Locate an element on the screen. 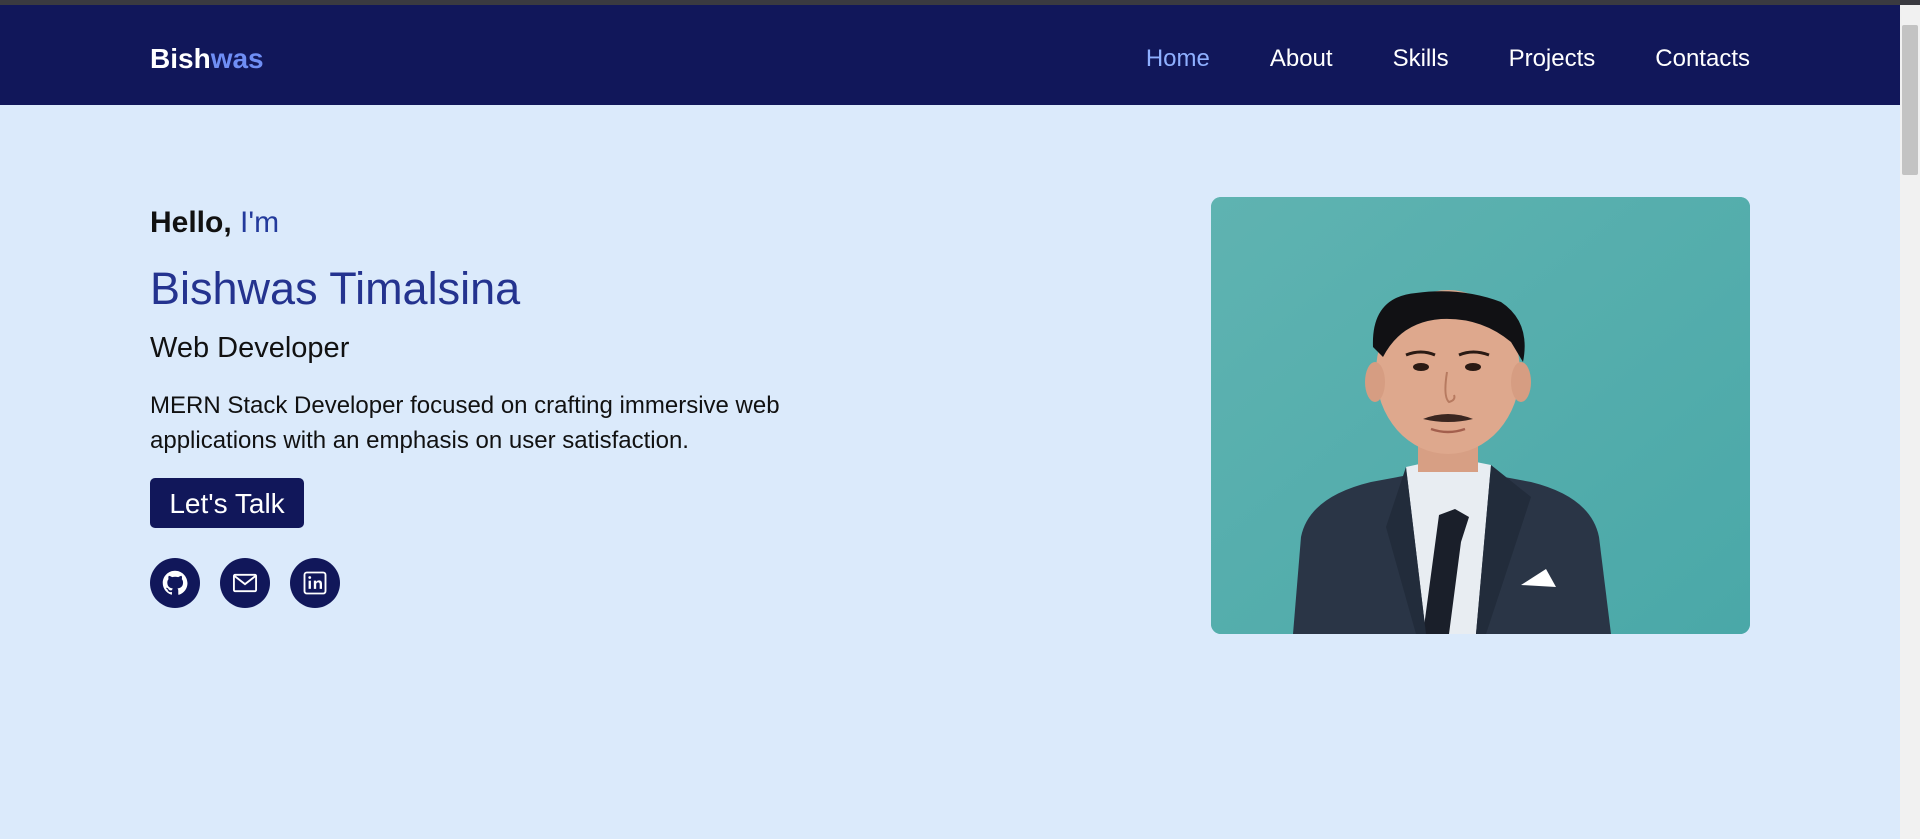 The height and width of the screenshot is (839, 1920). brand-second: was is located at coordinates (237, 58).